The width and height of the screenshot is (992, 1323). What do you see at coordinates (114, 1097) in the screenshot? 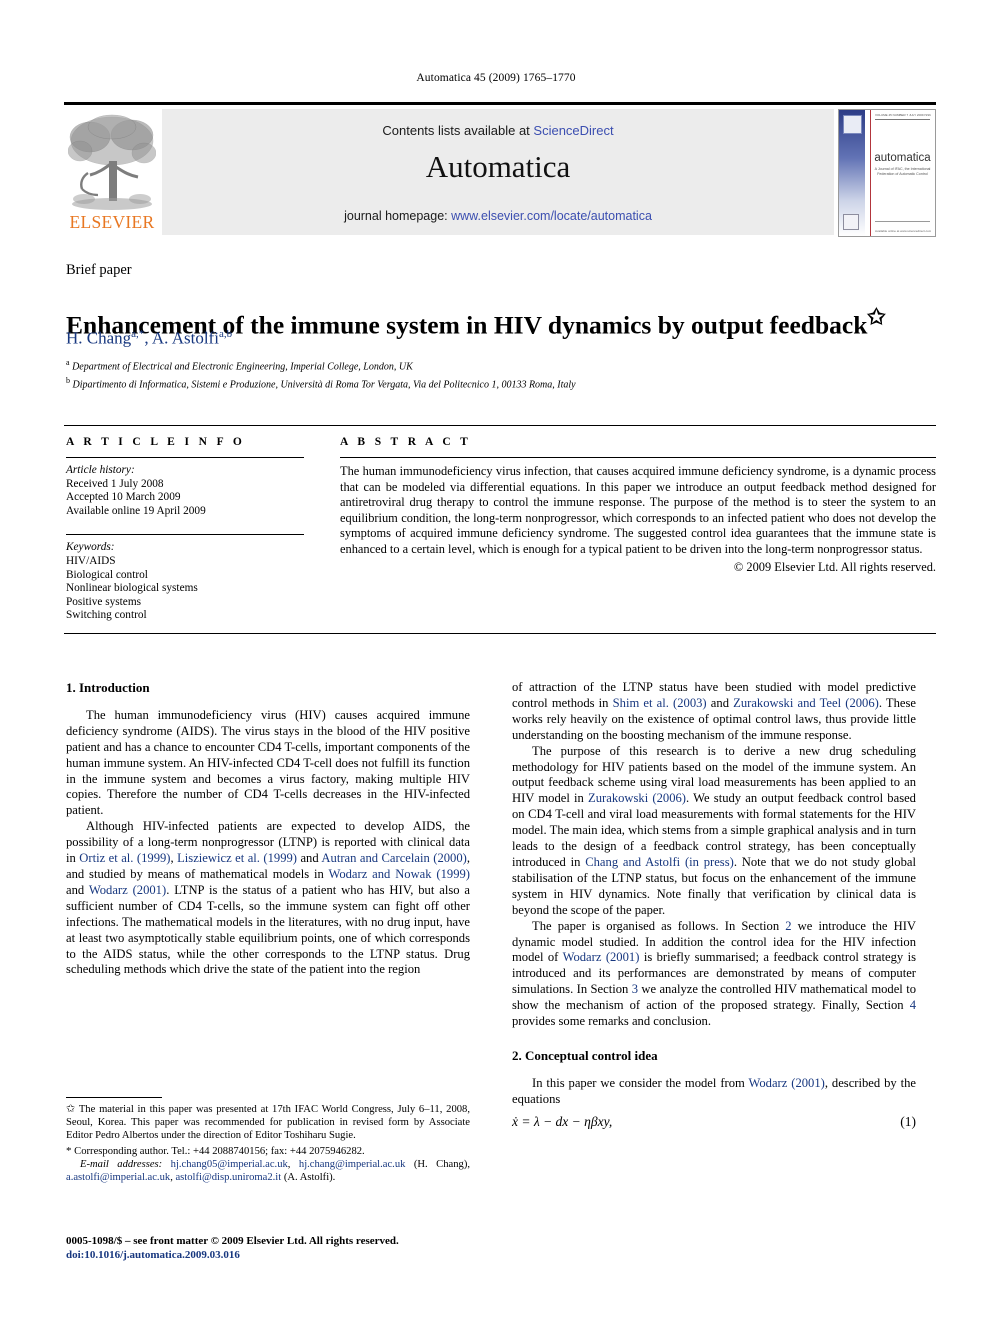
I see `footnote-separator-rule` at bounding box center [114, 1097].